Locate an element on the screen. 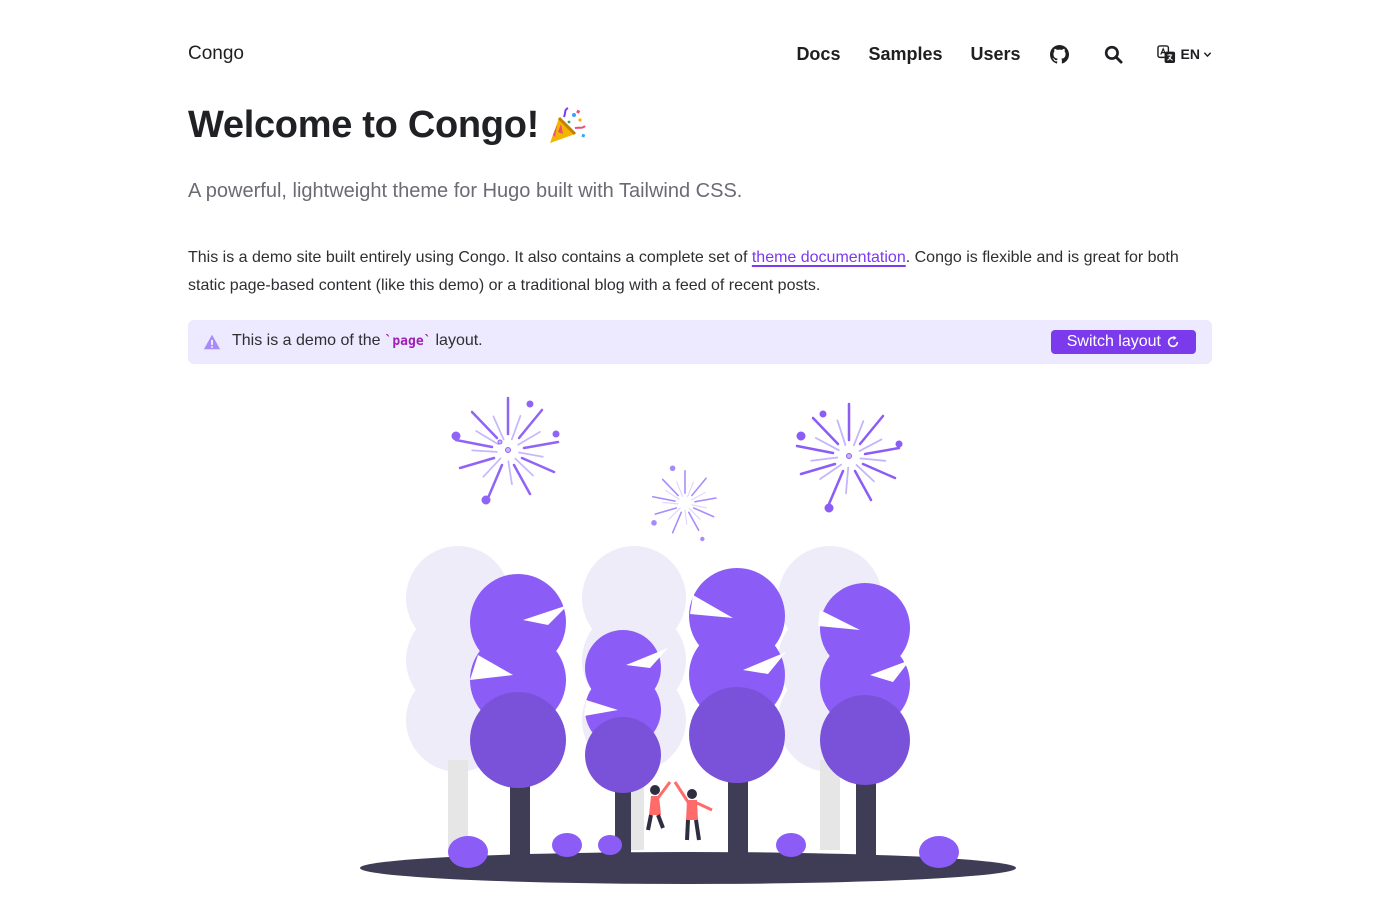 This screenshot has height=900, width=1400. firework-middle is located at coordinates (684, 503).